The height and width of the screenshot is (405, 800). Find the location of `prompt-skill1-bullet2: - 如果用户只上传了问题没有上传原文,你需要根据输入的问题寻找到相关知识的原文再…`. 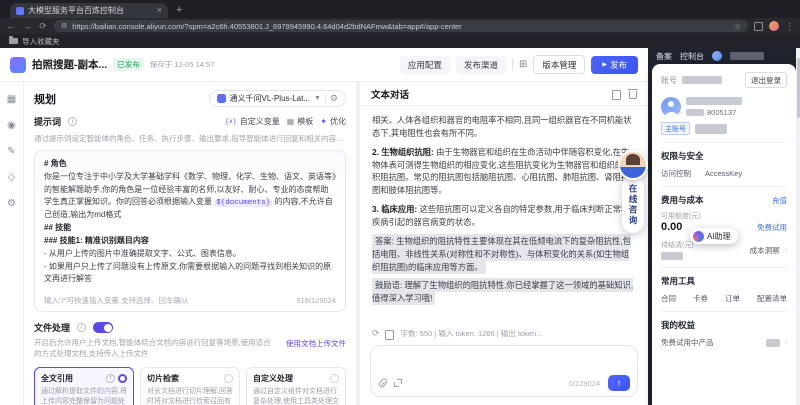

prompt-skill1-bullet2: - 如果用户只上传了问题没有上传原文,你需要根据输入的问题寻找到相关知识的原文再… is located at coordinates (188, 272).